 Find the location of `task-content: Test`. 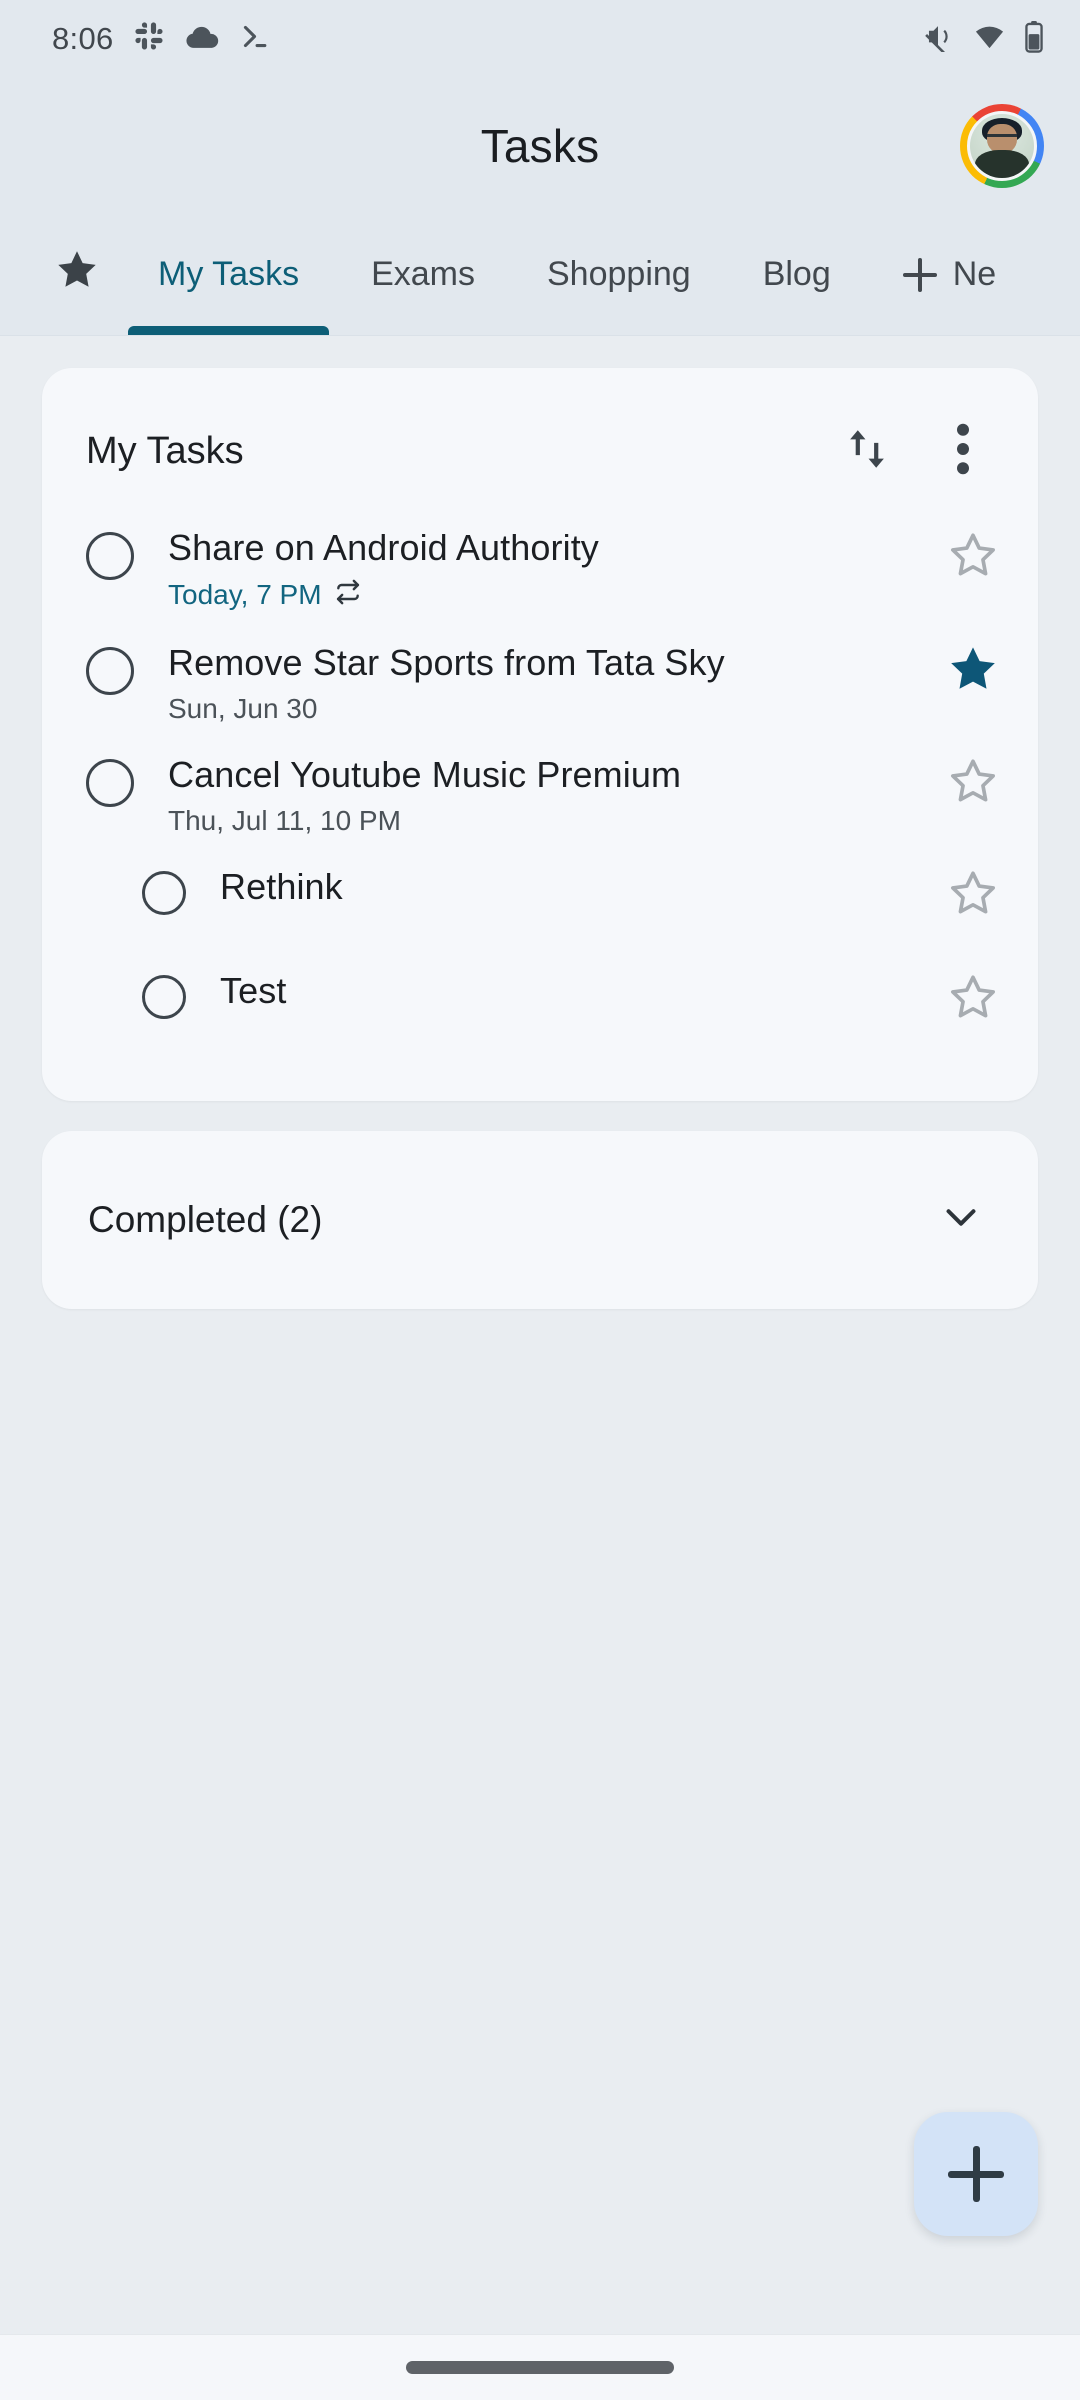

task-content: Test is located at coordinates (565, 991).